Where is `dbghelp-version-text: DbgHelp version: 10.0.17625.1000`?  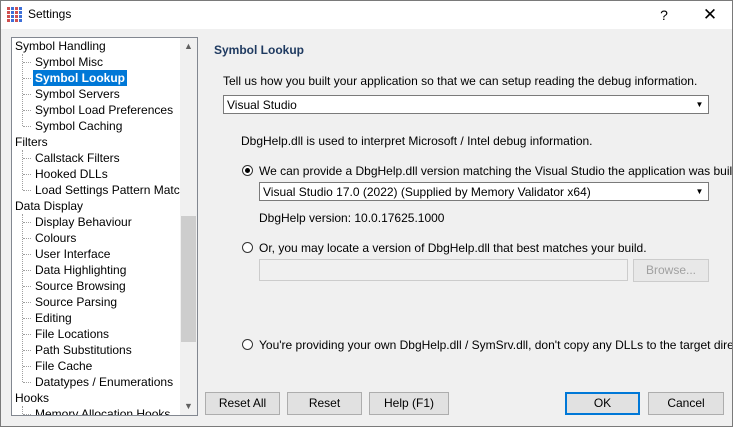 dbghelp-version-text: DbgHelp version: 10.0.17625.1000 is located at coordinates (352, 218).